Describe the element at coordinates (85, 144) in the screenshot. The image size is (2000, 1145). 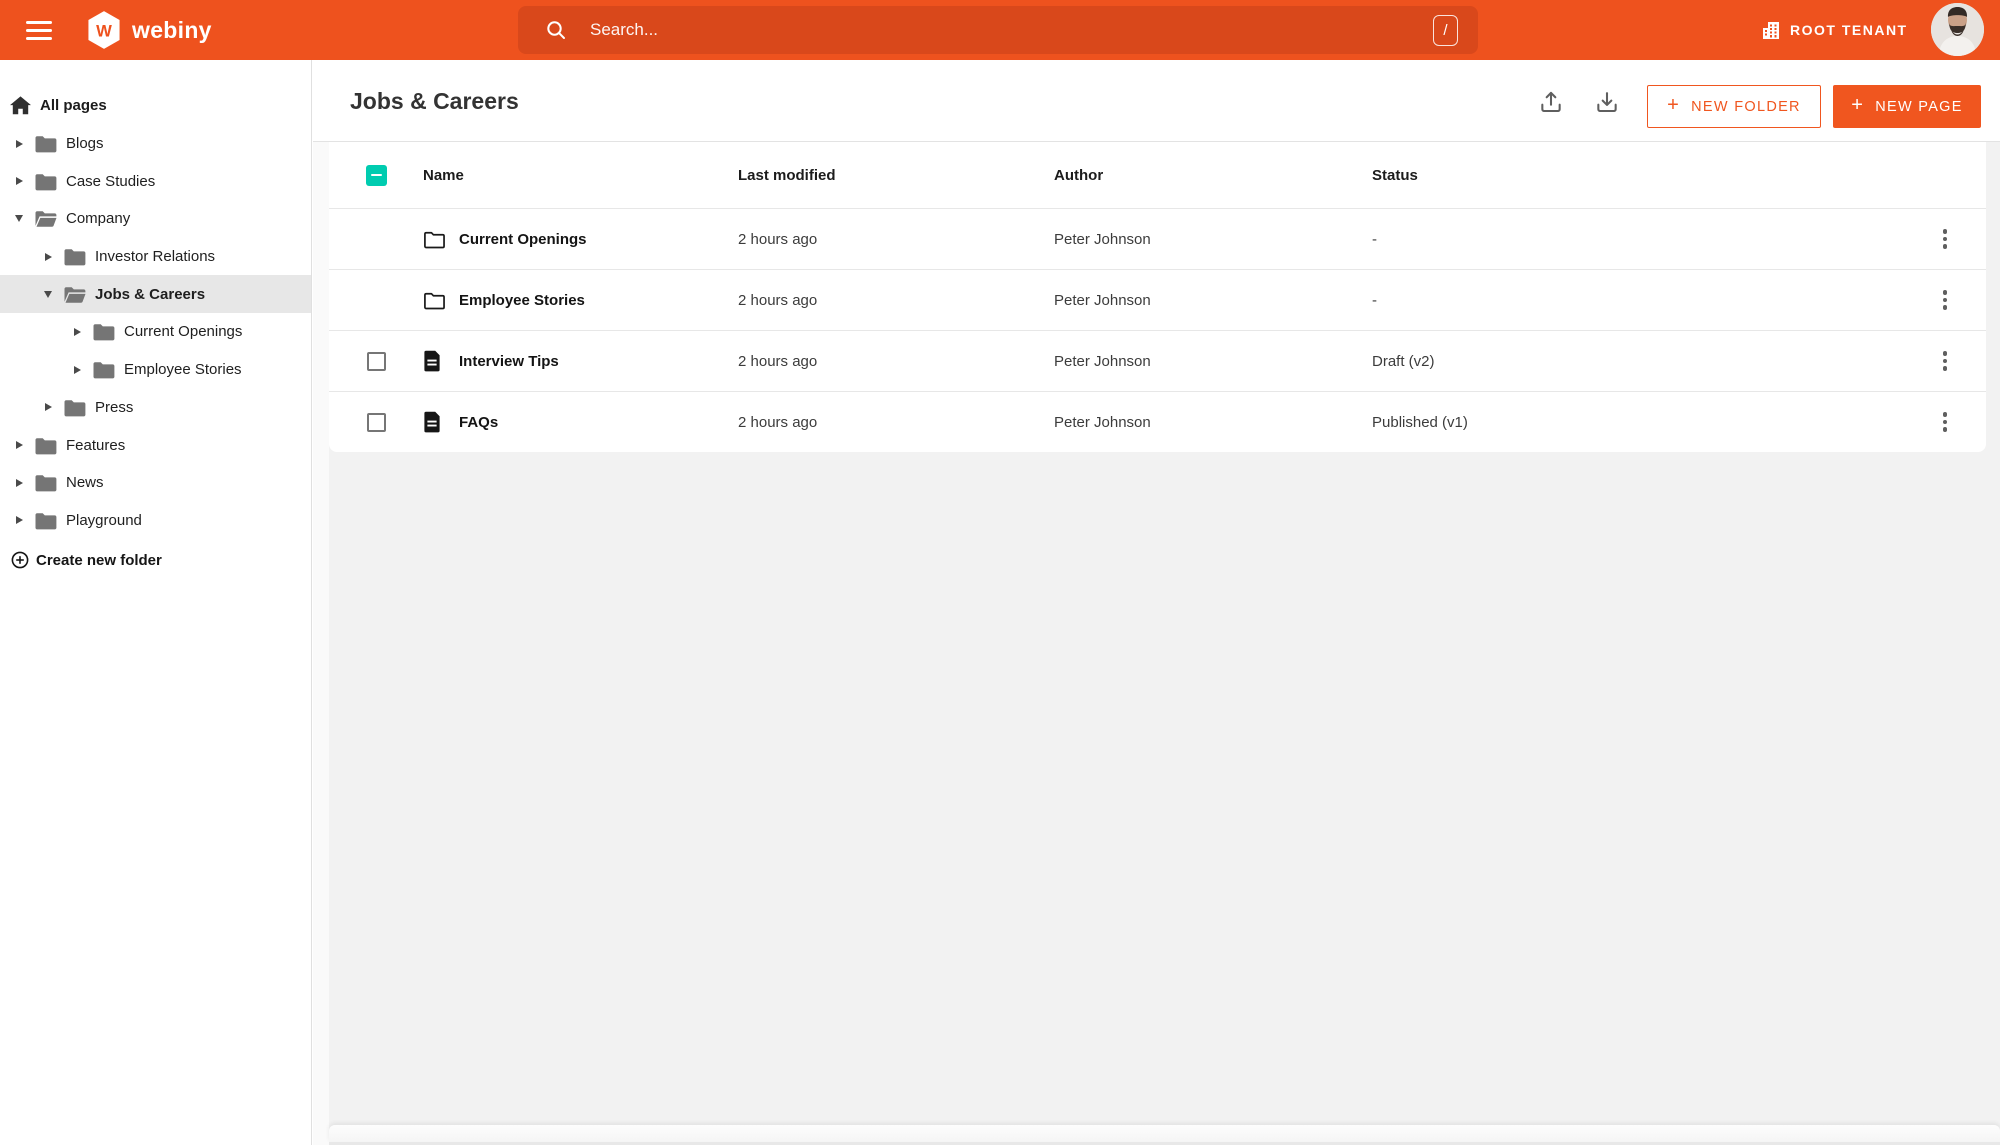
I see `sidebar-item-label: Blogs` at that location.